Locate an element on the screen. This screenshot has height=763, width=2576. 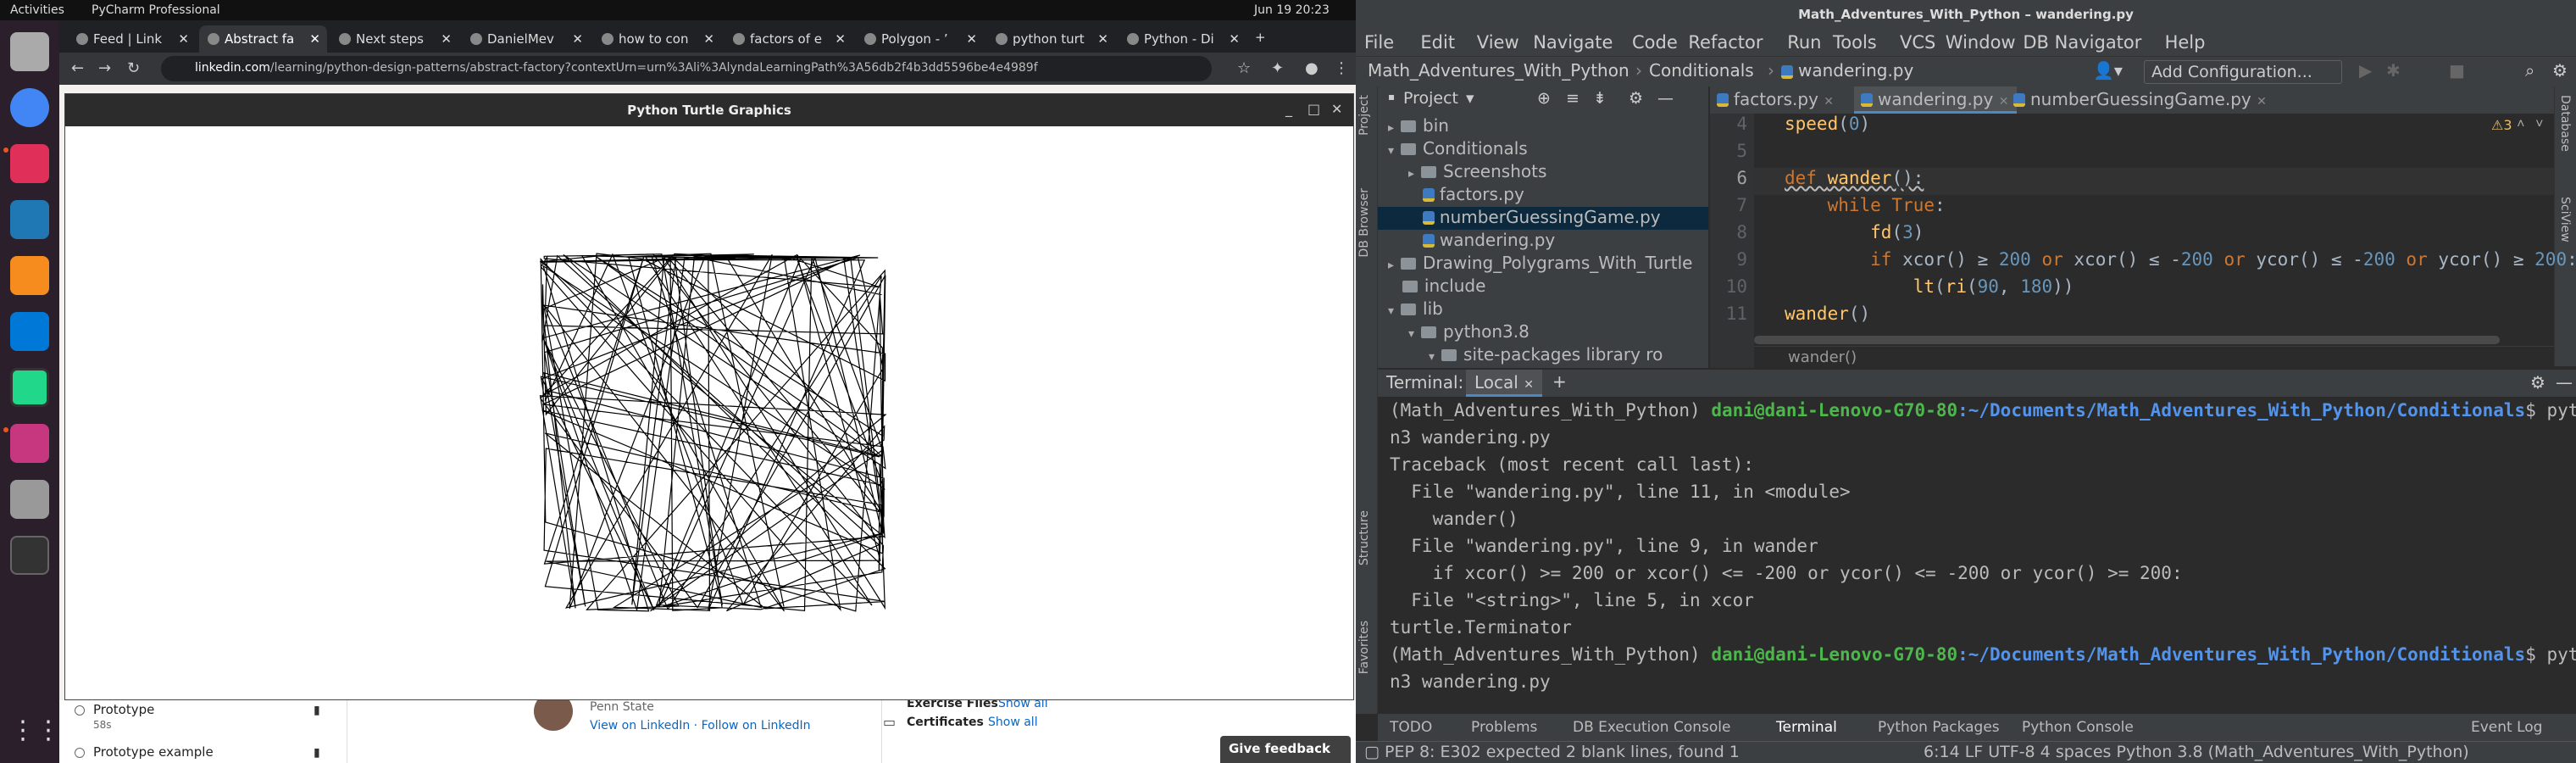
vscode-icon is located at coordinates (29, 331).